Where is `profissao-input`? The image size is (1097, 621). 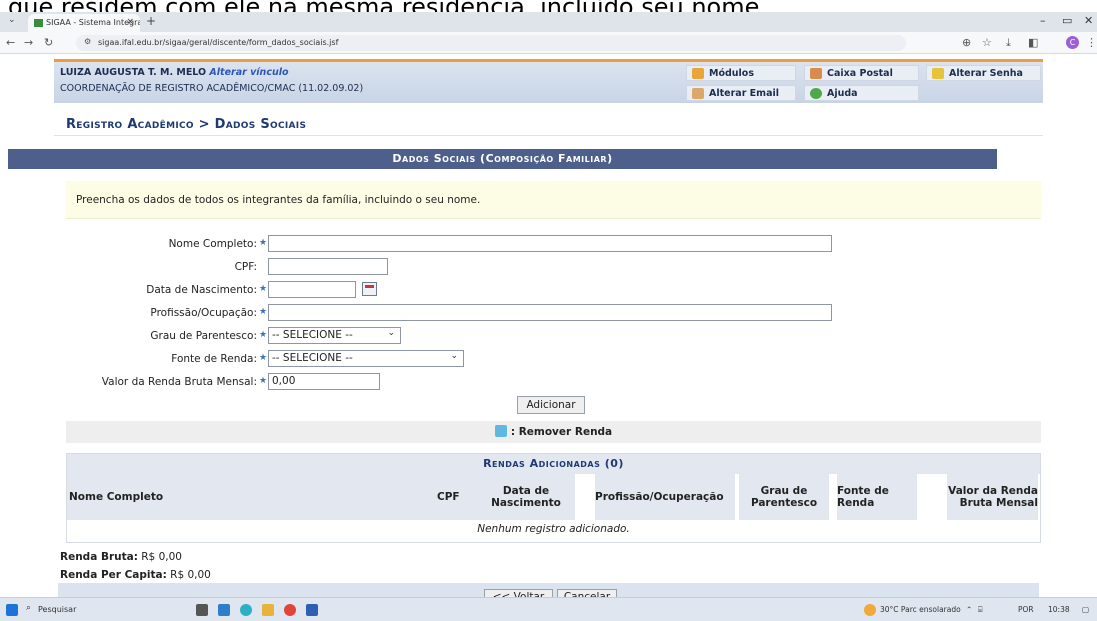 profissao-input is located at coordinates (550, 312).